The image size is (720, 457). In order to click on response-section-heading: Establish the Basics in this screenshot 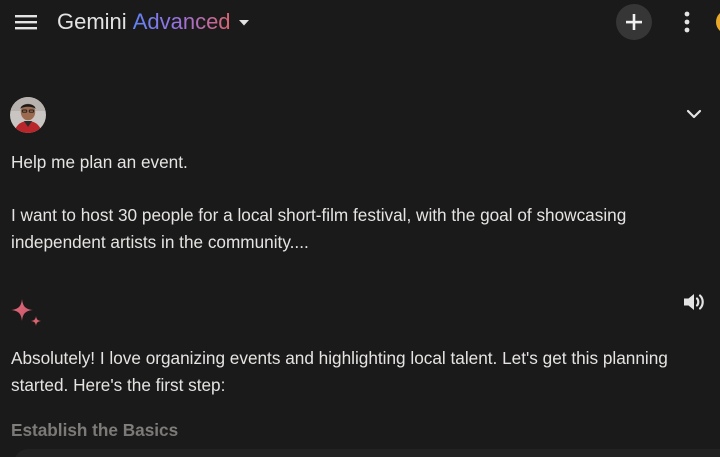, I will do `click(95, 430)`.